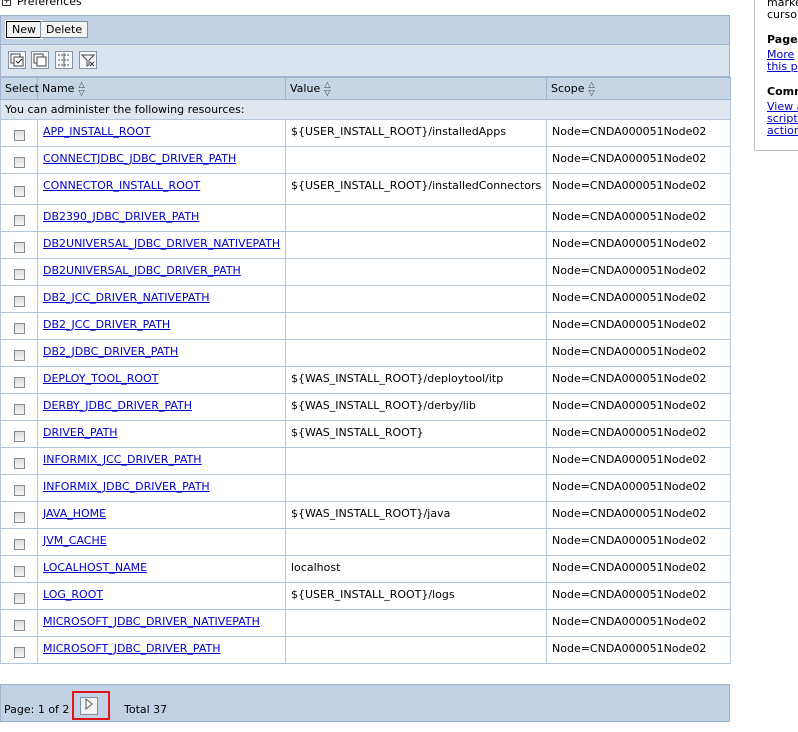  I want to click on more-help-link: this p, so click(782, 66).